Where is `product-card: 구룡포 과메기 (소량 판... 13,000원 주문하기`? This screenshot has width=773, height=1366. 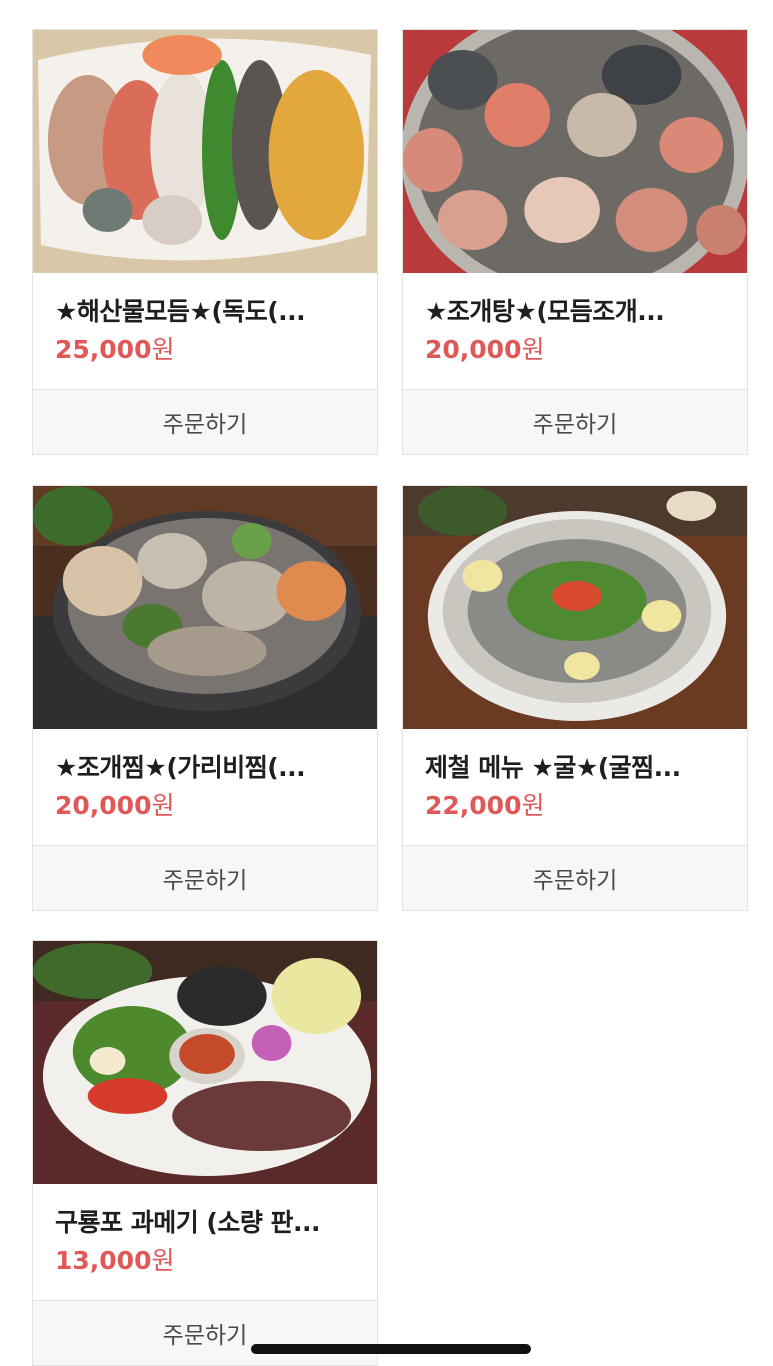 product-card: 구룡포 과메기 (소량 판... 13,000원 주문하기 is located at coordinates (205, 1153).